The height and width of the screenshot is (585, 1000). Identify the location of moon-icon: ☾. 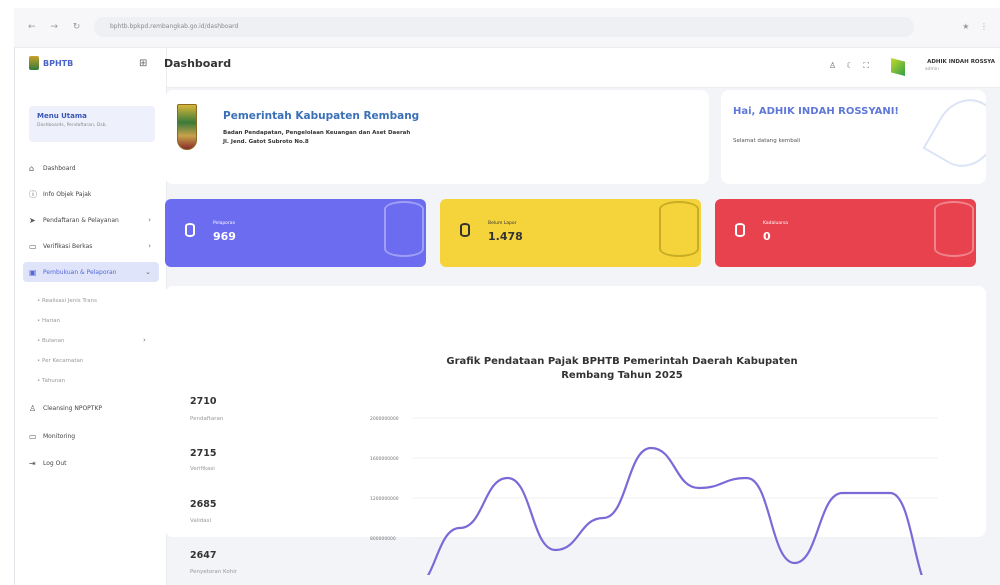
(849, 66).